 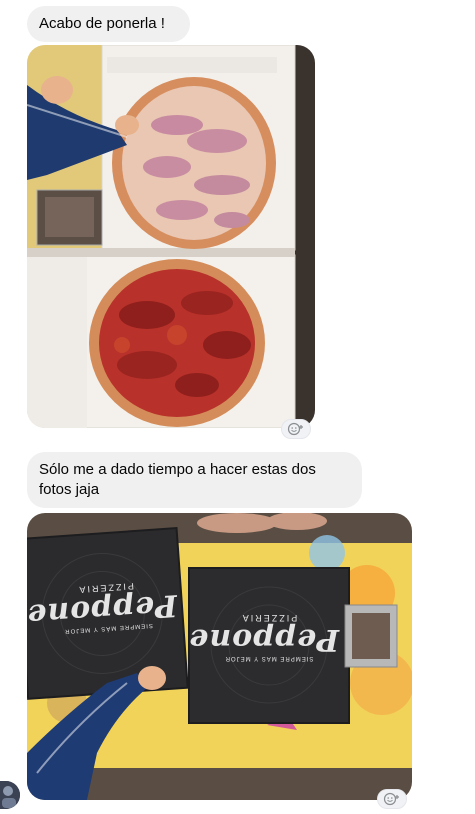 I want to click on pizza-box-right-brand: SIEMPRE MÁS Y MEJOR Peppone PIZZERIA, so click(x=263, y=637).